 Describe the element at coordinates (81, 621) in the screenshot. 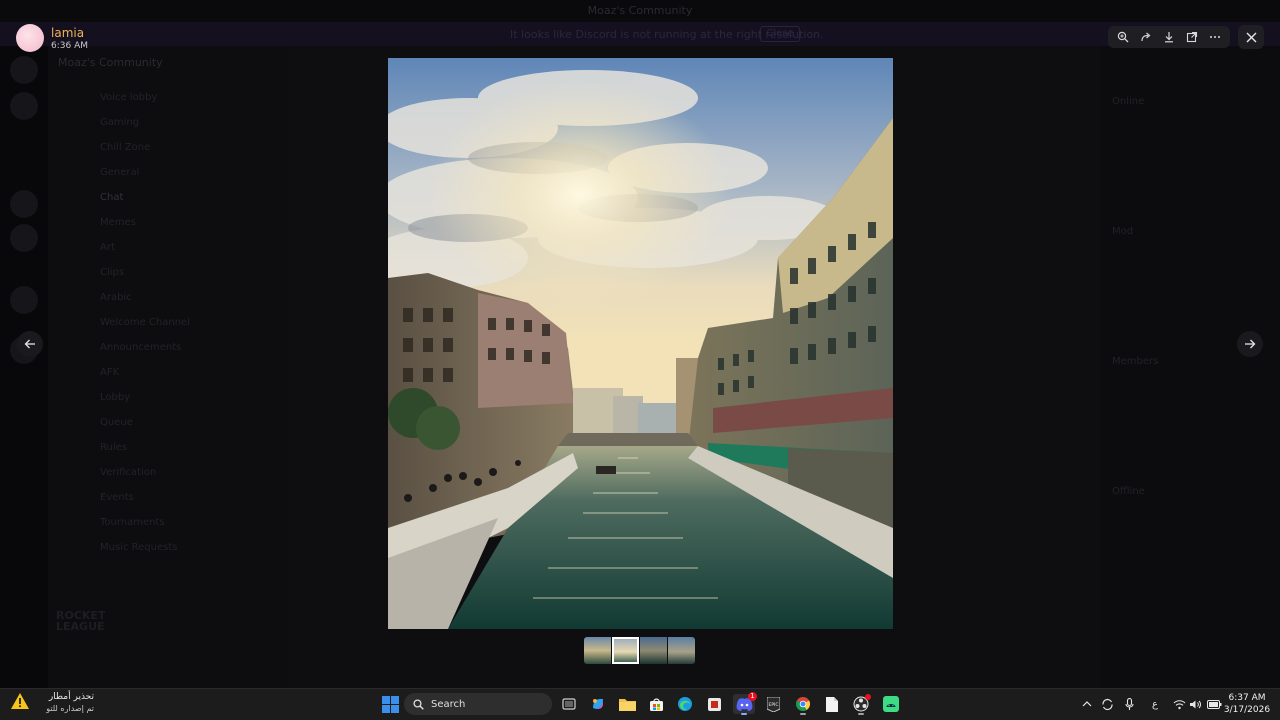

I see `game-logo: ROCKET LEAGUE` at that location.